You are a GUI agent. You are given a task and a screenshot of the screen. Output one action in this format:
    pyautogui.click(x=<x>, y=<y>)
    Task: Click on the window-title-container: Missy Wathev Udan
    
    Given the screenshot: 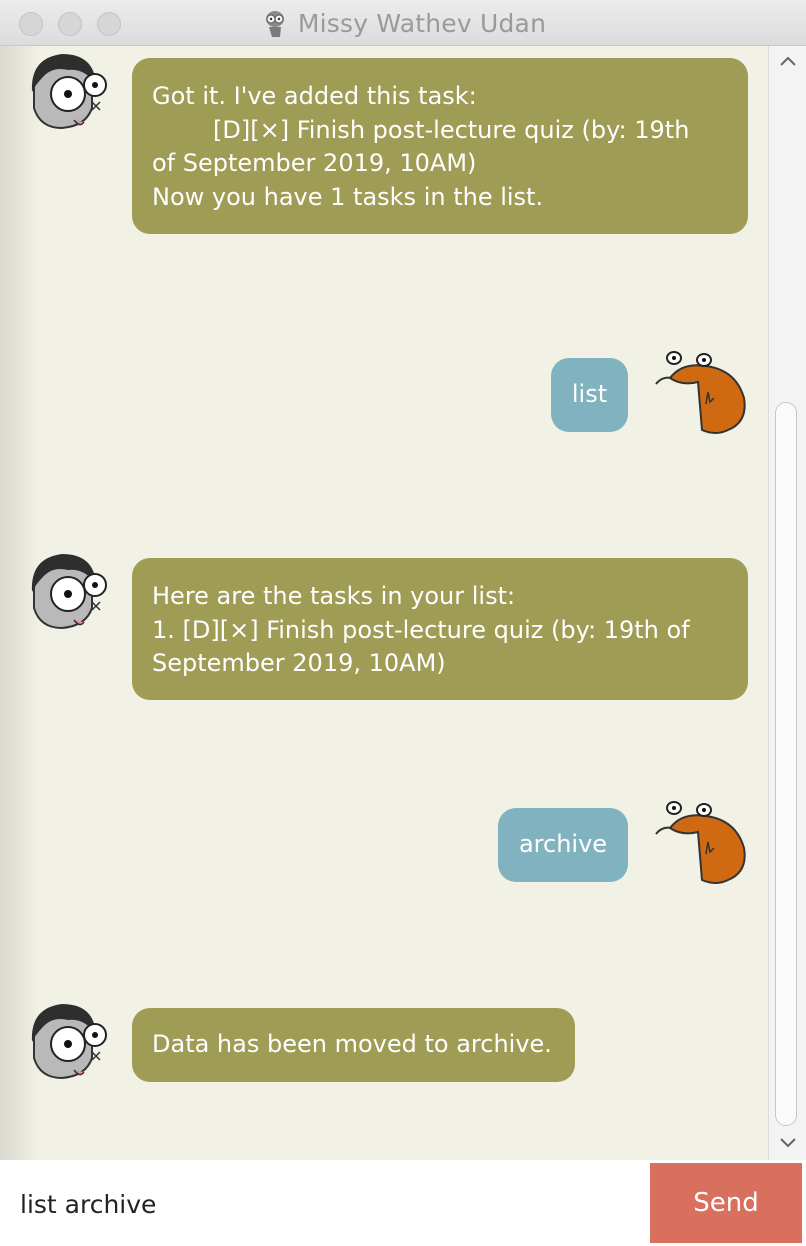 What is the action you would take?
    pyautogui.click(x=403, y=23)
    